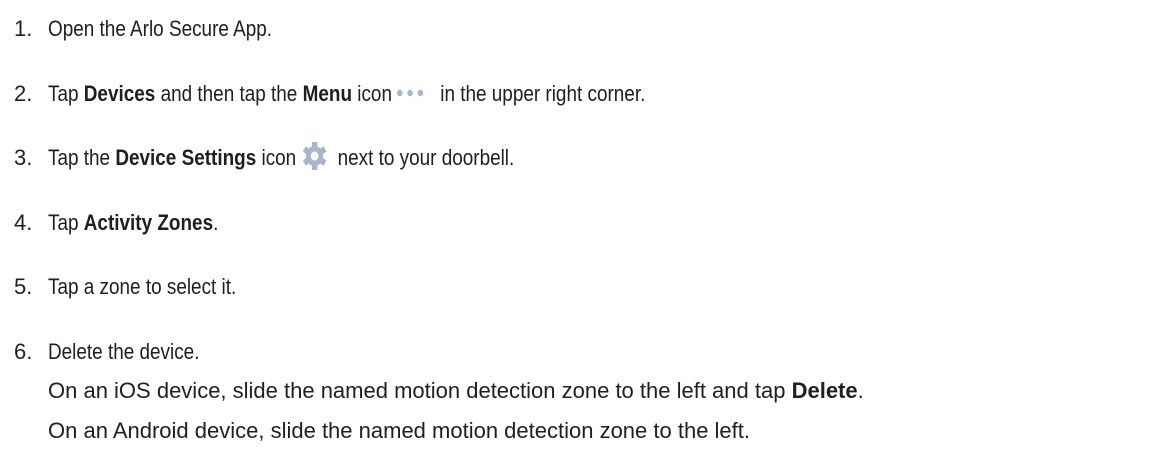  Describe the element at coordinates (540, 93) in the screenshot. I see `step-text-post: in the upper right corner.` at that location.